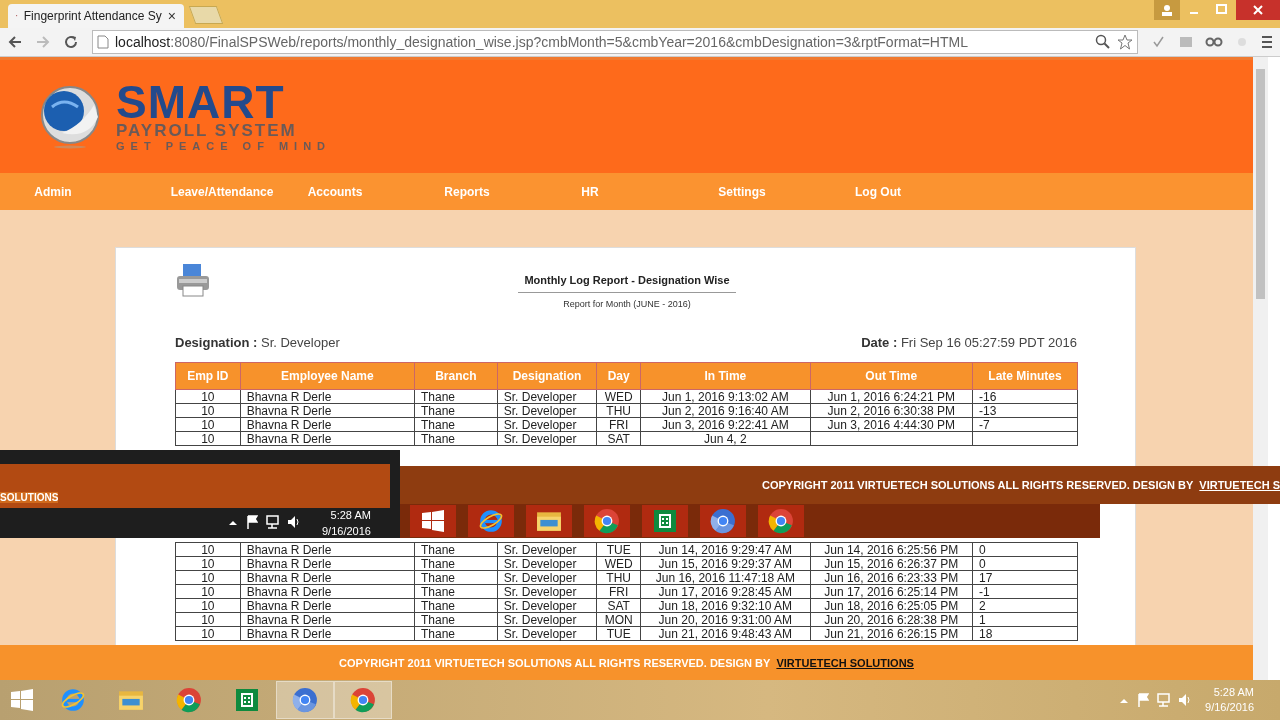 The height and width of the screenshot is (720, 1280). I want to click on globe-logo-icon, so click(70, 116).